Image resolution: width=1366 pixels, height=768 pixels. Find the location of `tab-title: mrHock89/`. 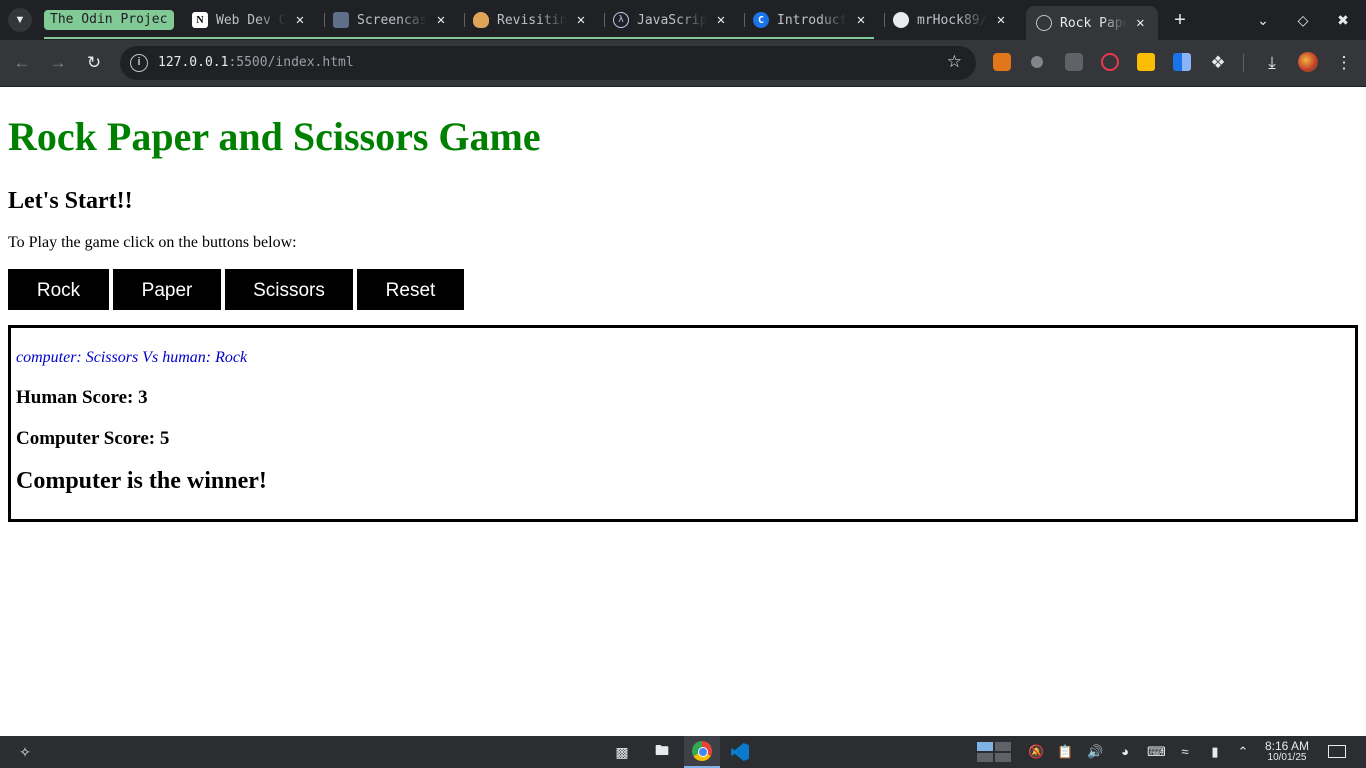

tab-title: mrHock89/ is located at coordinates (952, 20).